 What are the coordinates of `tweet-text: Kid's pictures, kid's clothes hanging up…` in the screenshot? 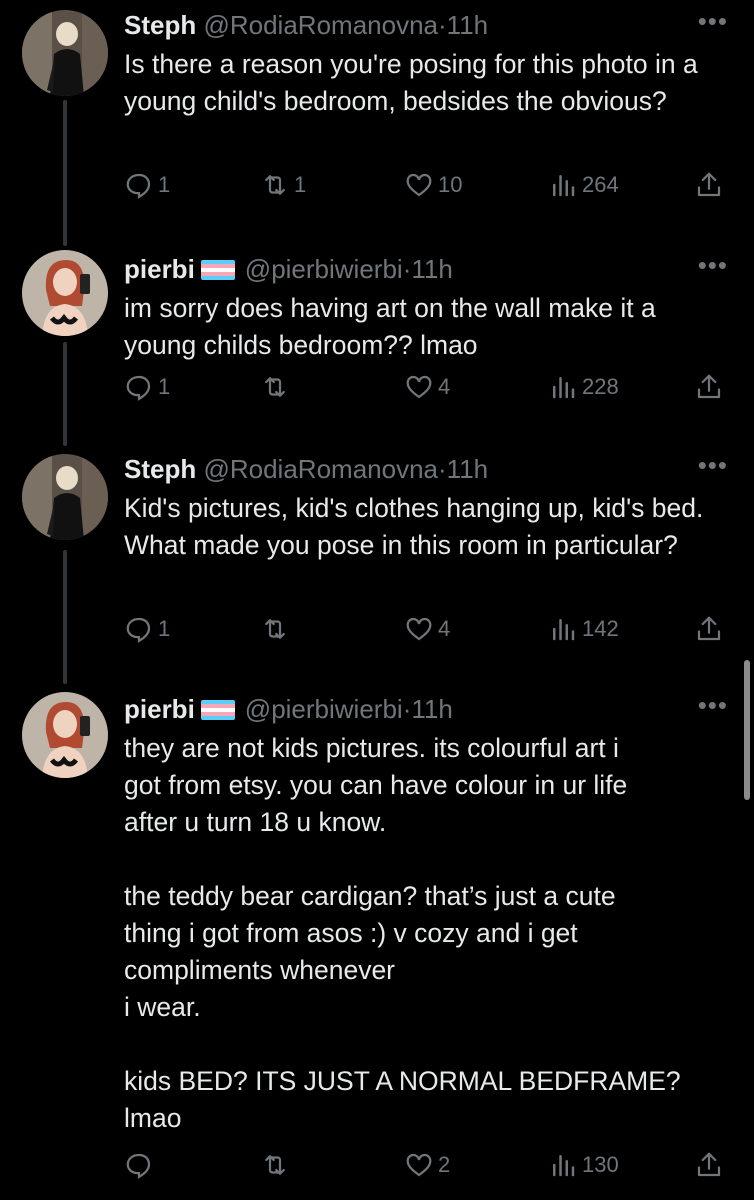 It's located at (414, 526).